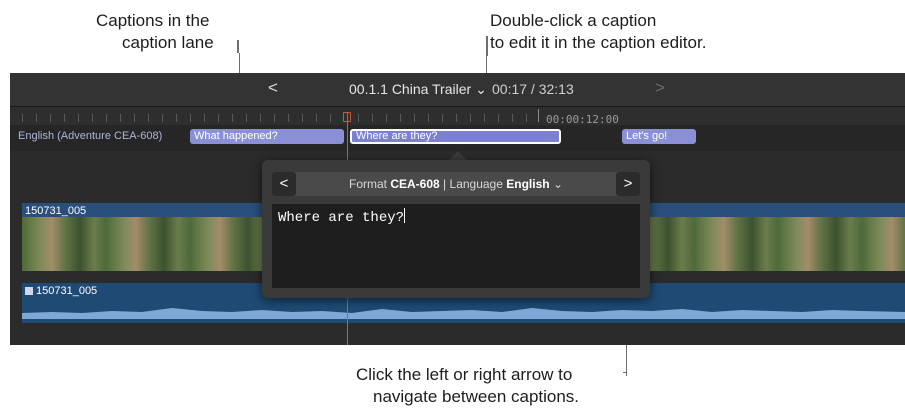  I want to click on timeline-ruler: 00:00:12:00, so click(457, 116).